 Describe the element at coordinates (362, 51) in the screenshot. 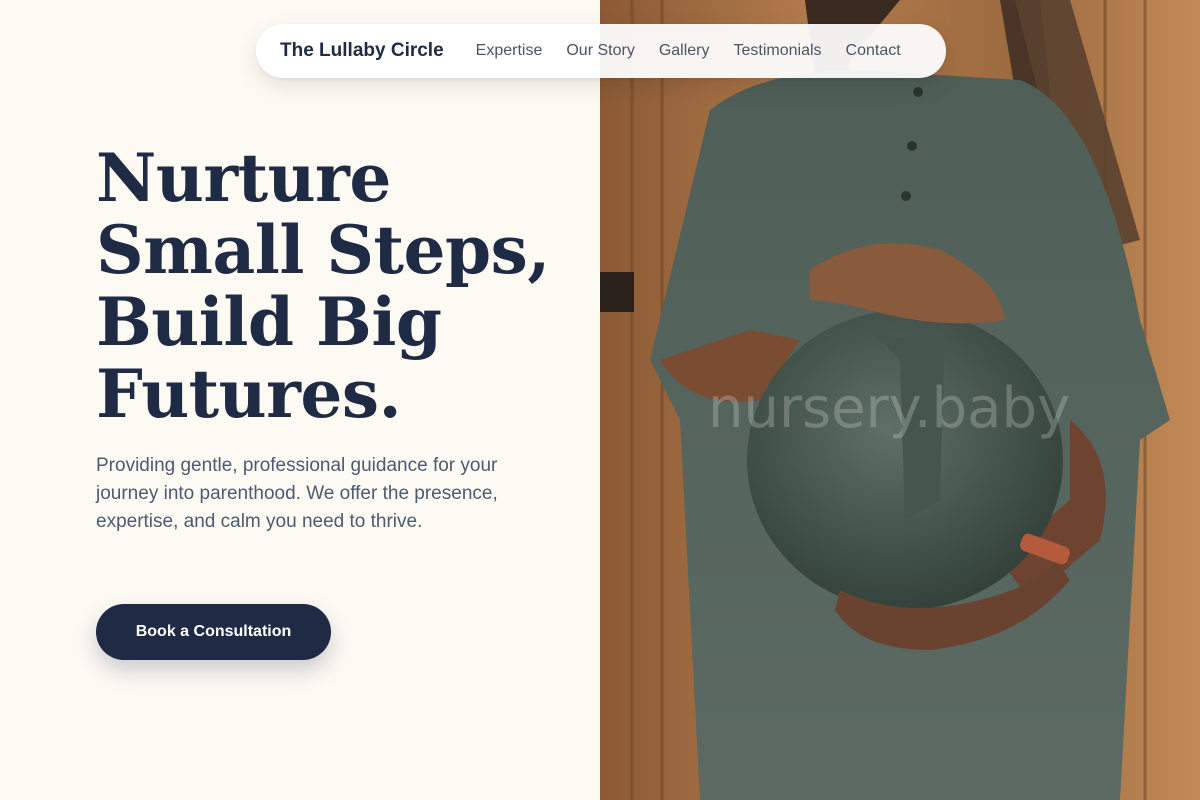

I see `brand-logo: The Lullaby Circle` at that location.